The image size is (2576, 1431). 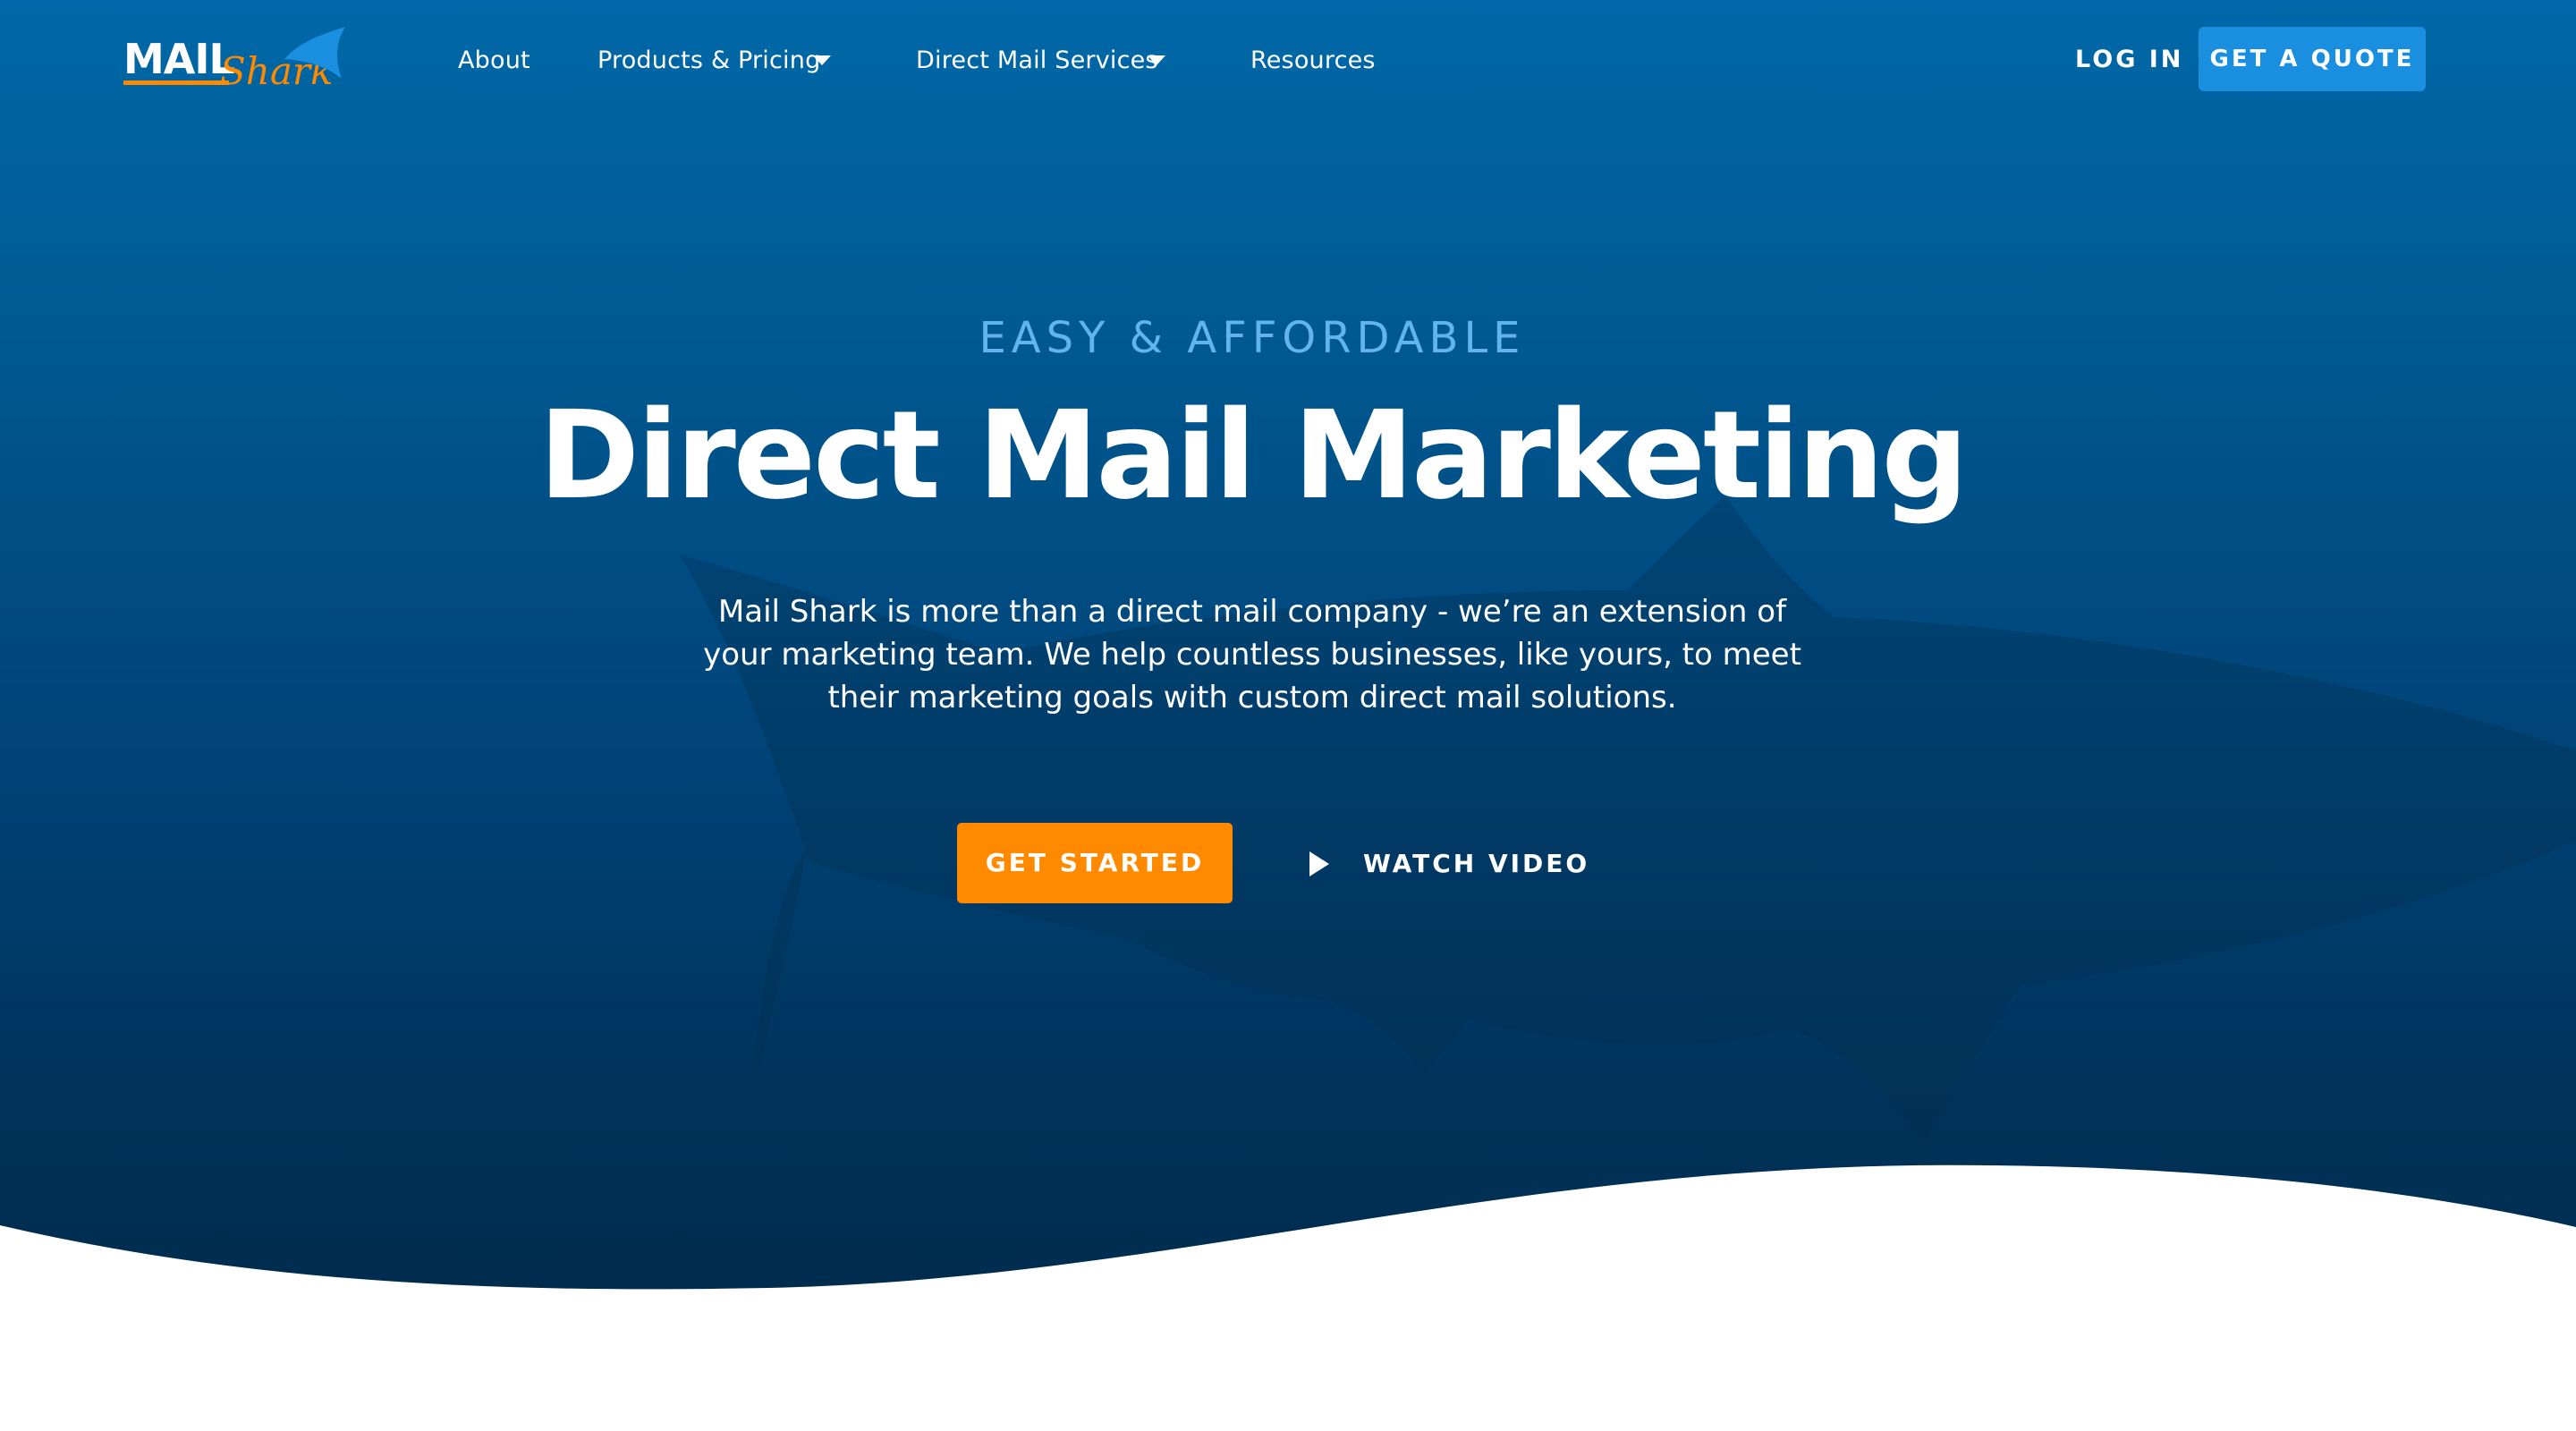 What do you see at coordinates (1476, 864) in the screenshot?
I see `watch-video-label: WATCH VIDEO` at bounding box center [1476, 864].